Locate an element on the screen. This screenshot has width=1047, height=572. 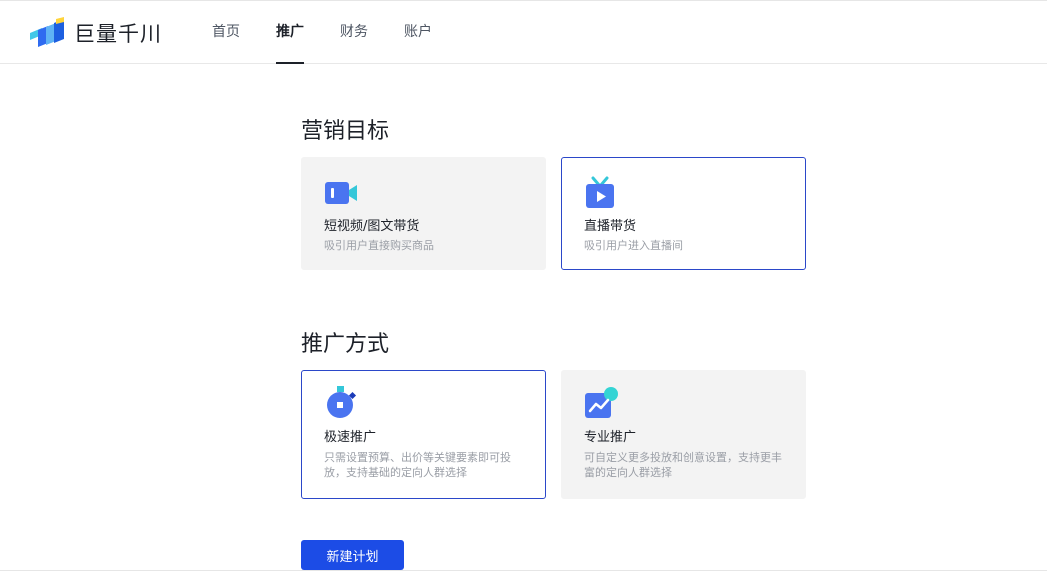
promotion-method-title: 推广方式 is located at coordinates (345, 344).